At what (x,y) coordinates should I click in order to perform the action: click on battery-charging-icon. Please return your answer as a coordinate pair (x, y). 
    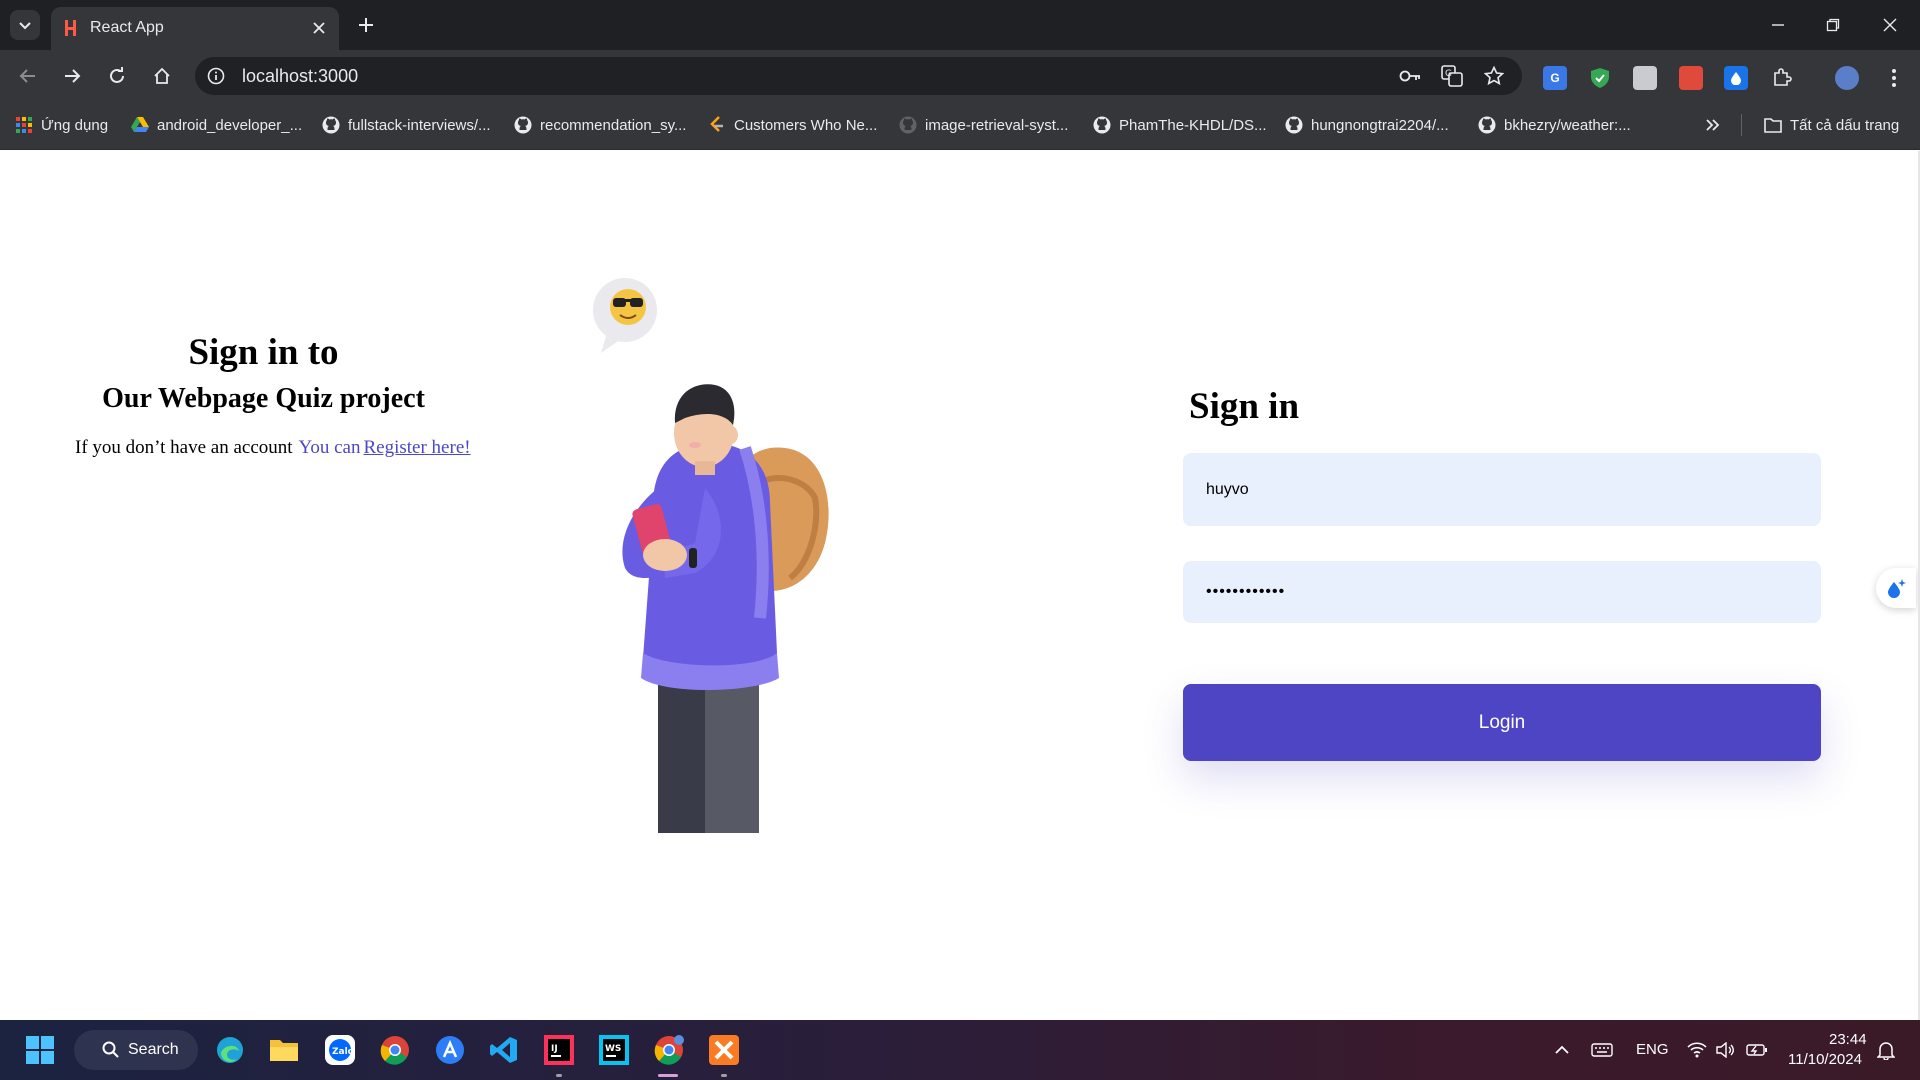
    Looking at the image, I should click on (1756, 1050).